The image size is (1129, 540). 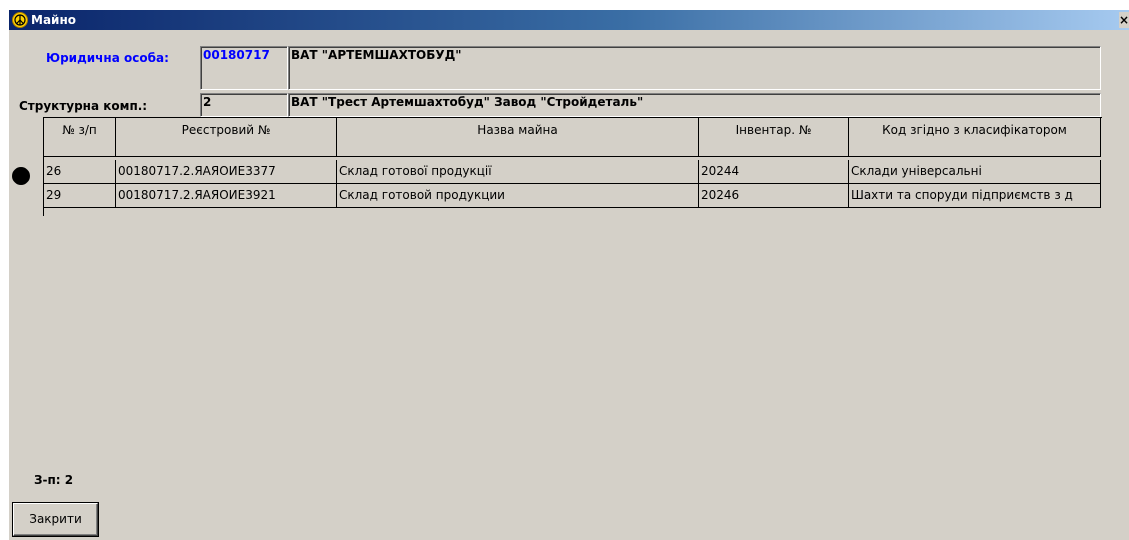 I want to click on cell-number: 29, so click(x=80, y=196).